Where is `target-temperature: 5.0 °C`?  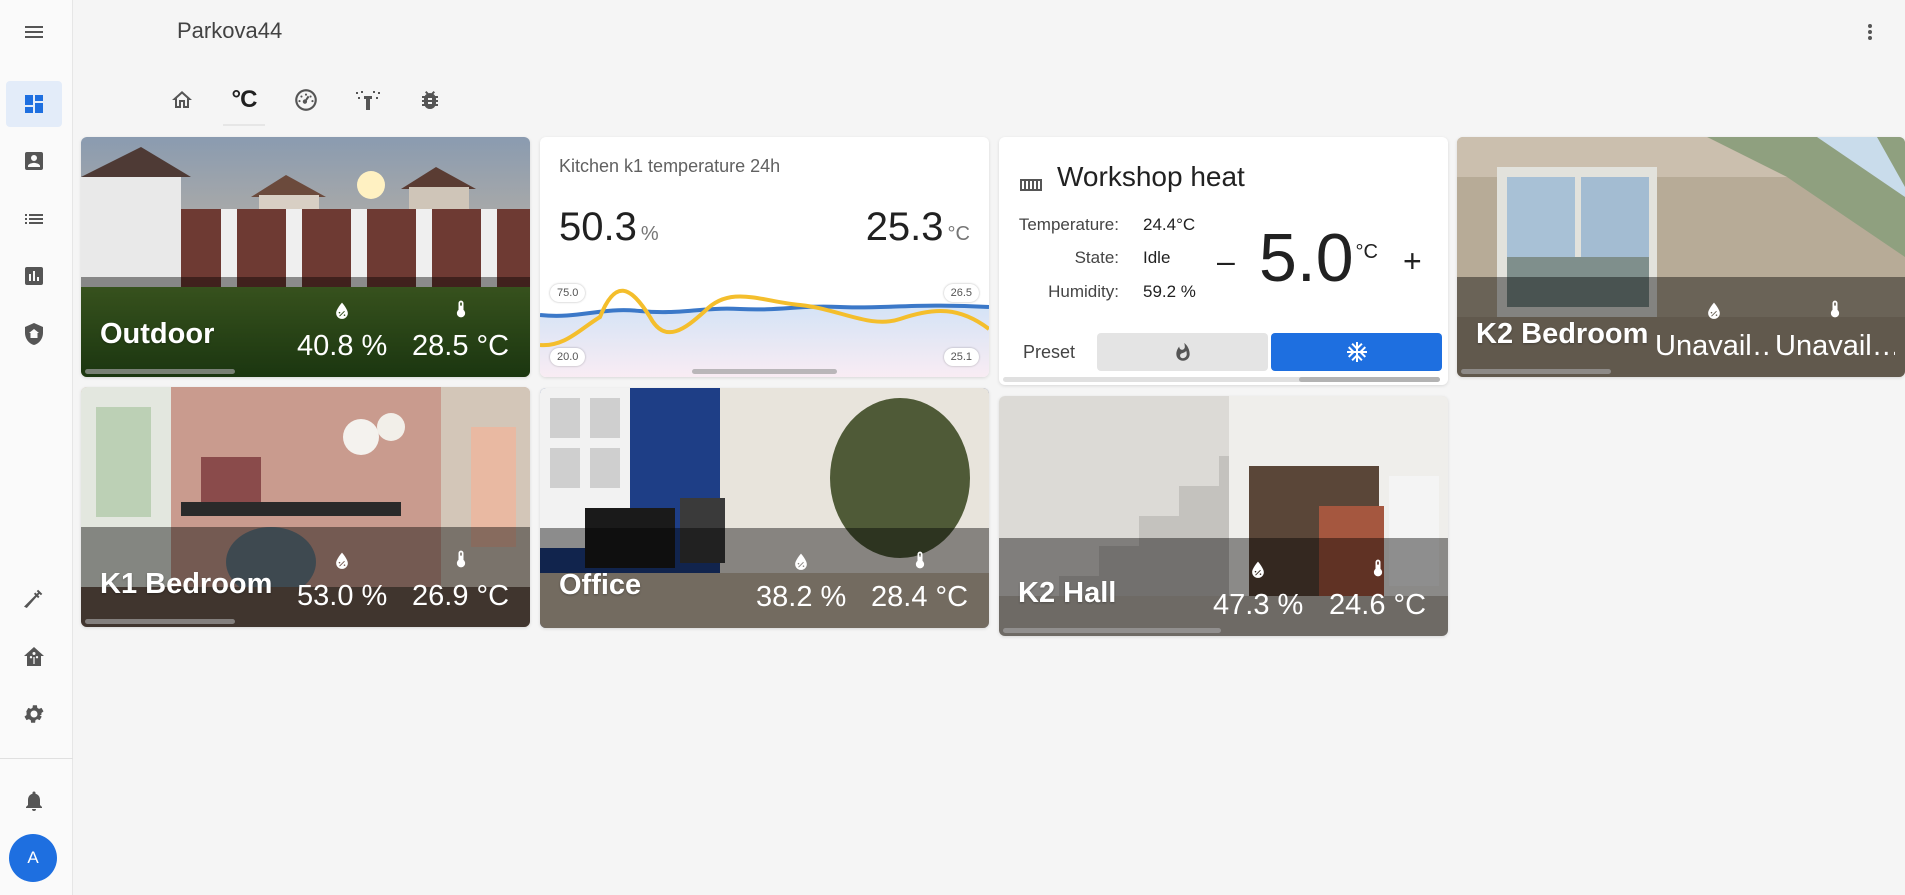
target-temperature: 5.0 °C is located at coordinates (1318, 258).